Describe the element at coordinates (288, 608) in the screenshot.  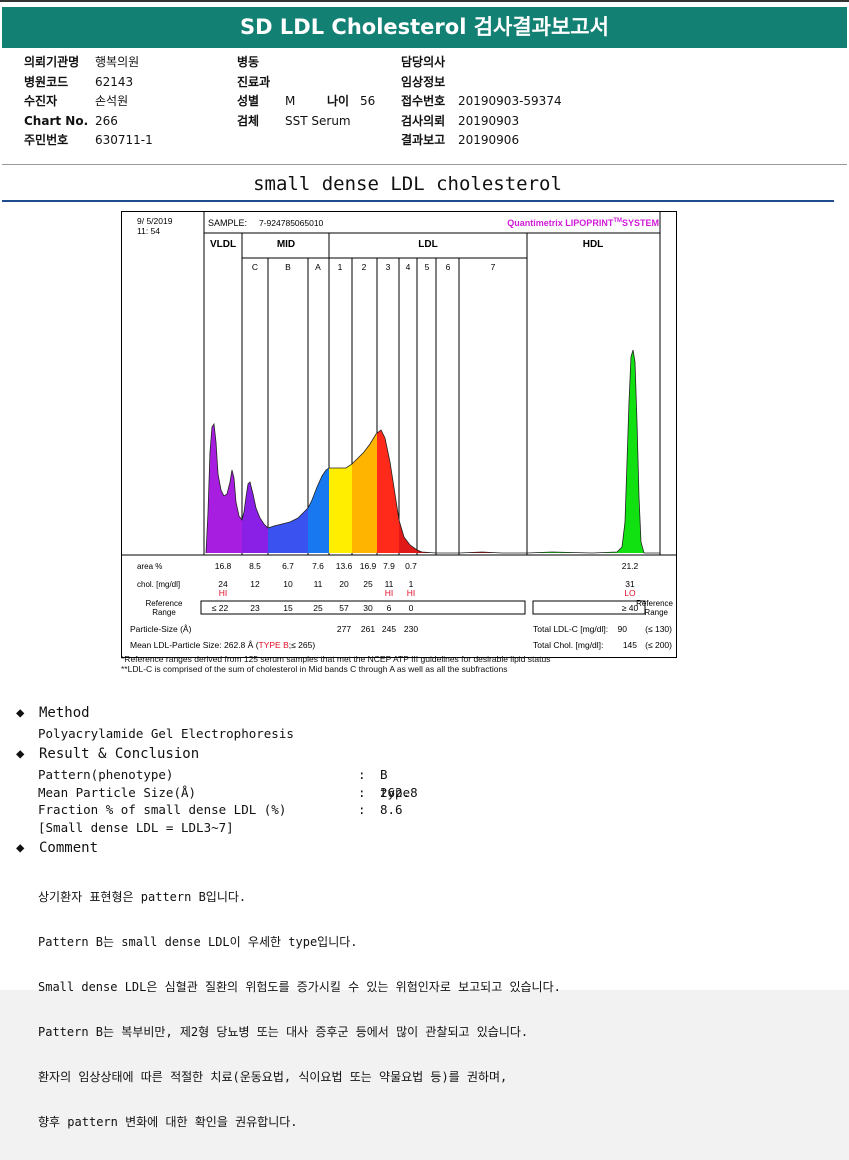
I see `ref-value: 15` at that location.